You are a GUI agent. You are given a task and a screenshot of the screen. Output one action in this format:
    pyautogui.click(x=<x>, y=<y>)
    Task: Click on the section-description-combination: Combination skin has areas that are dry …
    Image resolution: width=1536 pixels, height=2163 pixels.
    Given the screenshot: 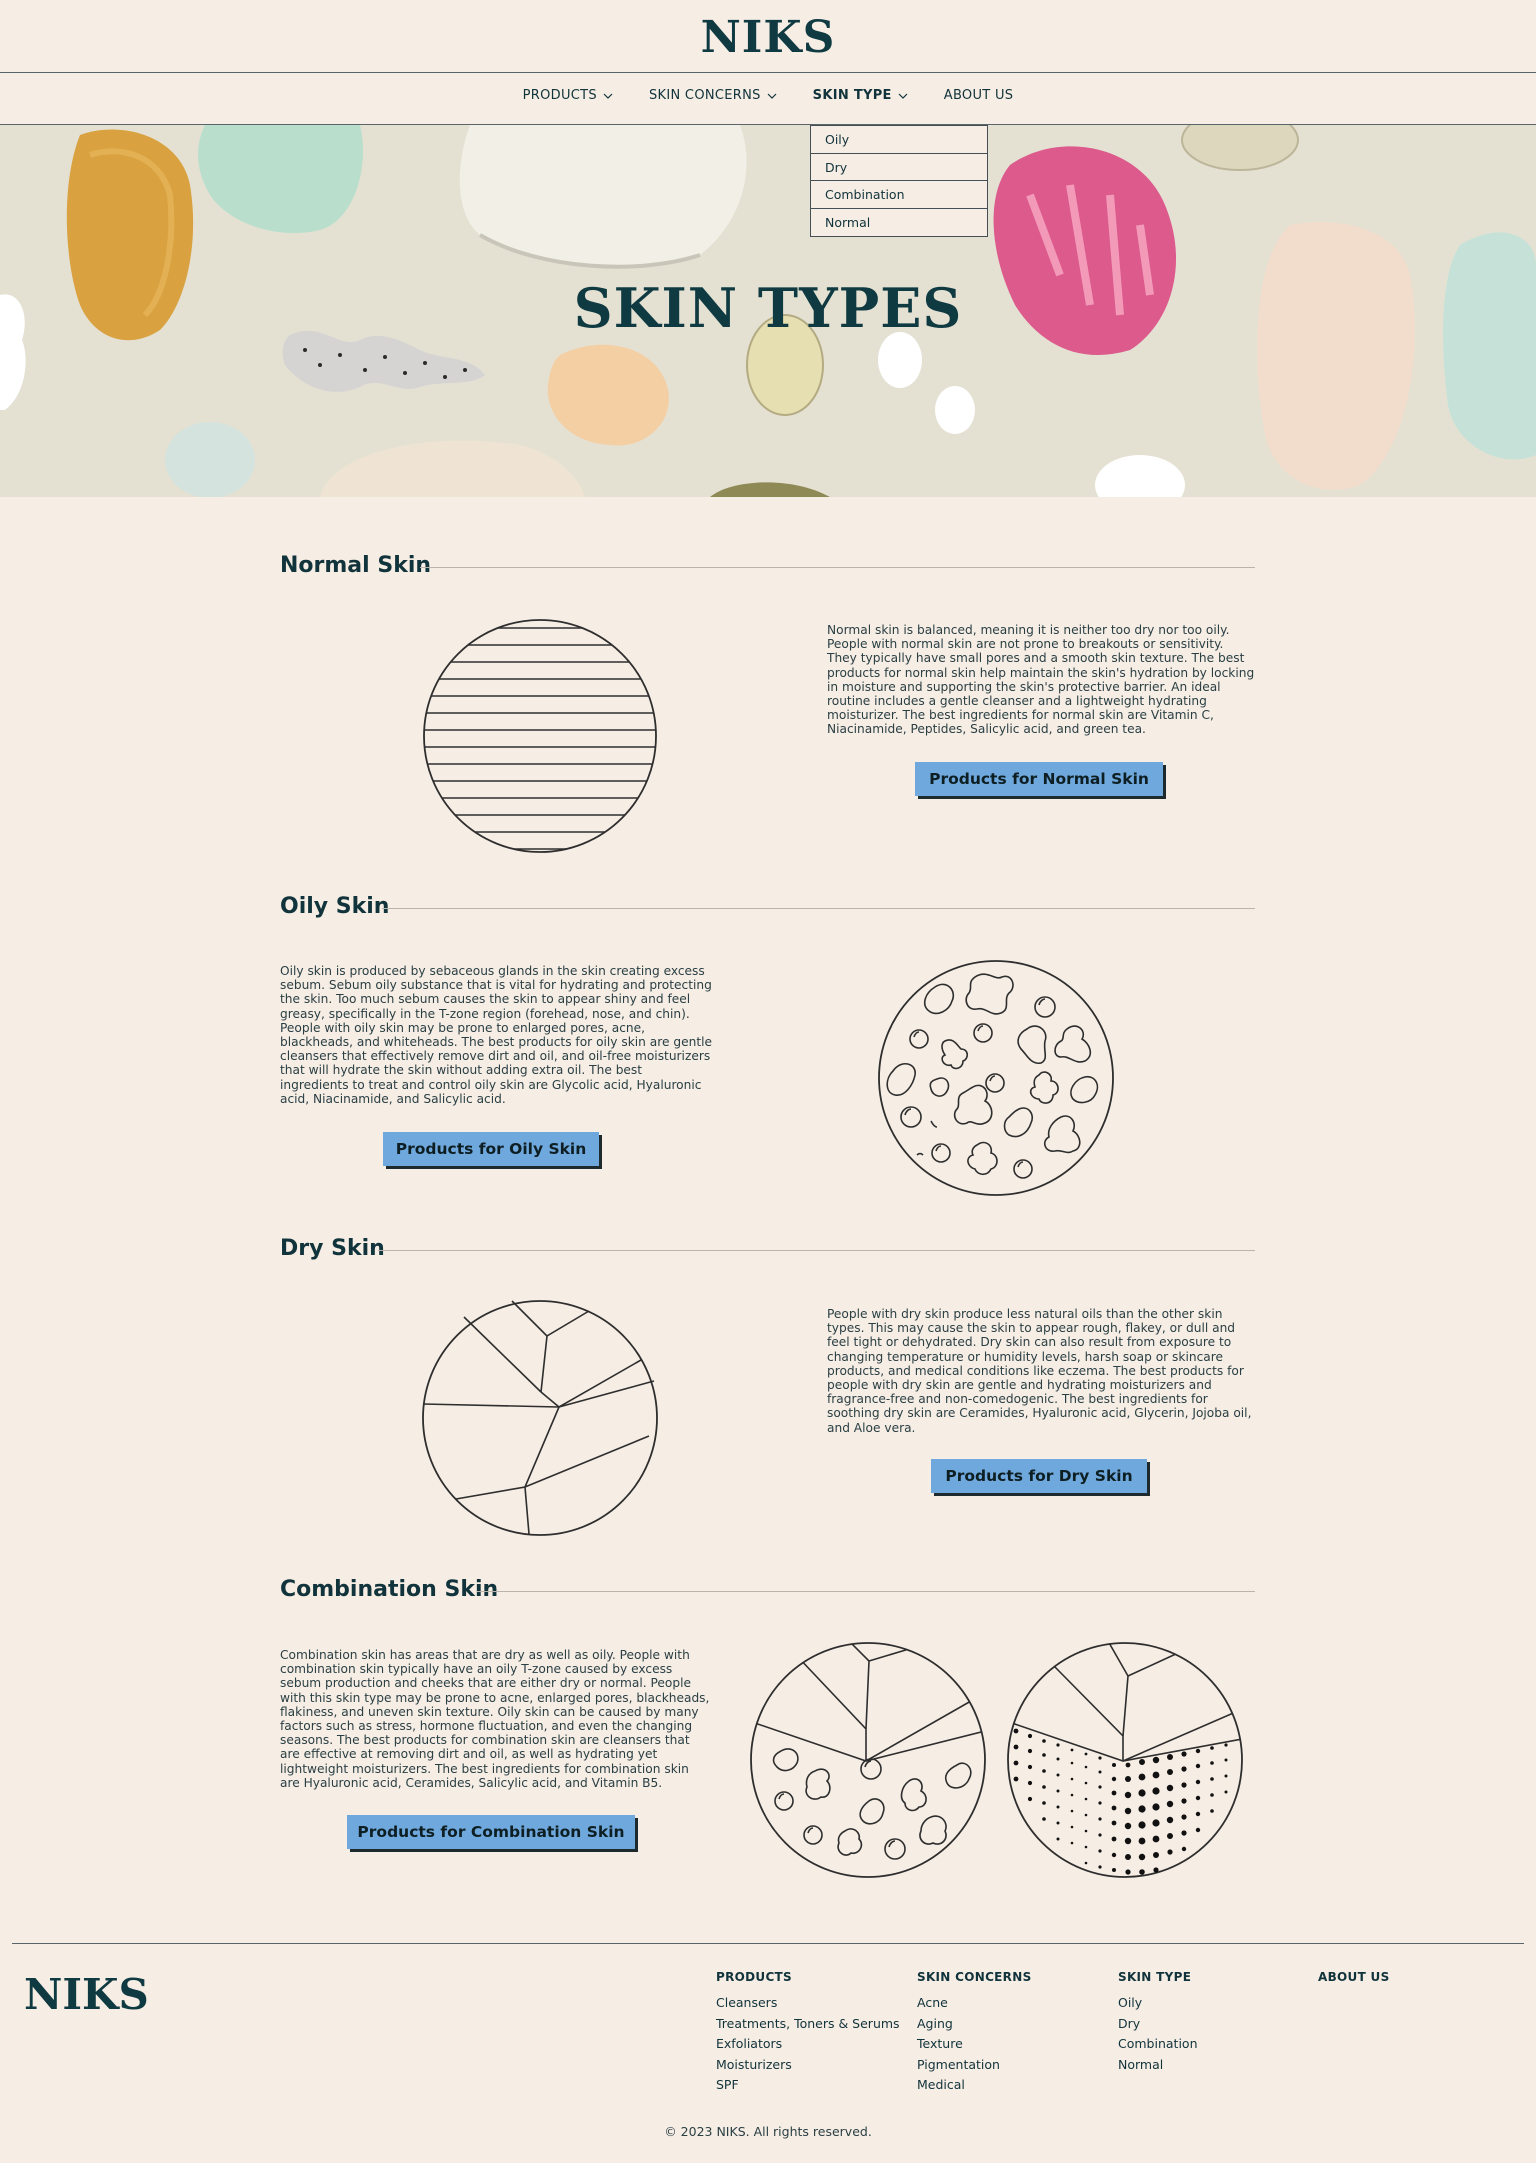 What is the action you would take?
    pyautogui.click(x=495, y=1719)
    